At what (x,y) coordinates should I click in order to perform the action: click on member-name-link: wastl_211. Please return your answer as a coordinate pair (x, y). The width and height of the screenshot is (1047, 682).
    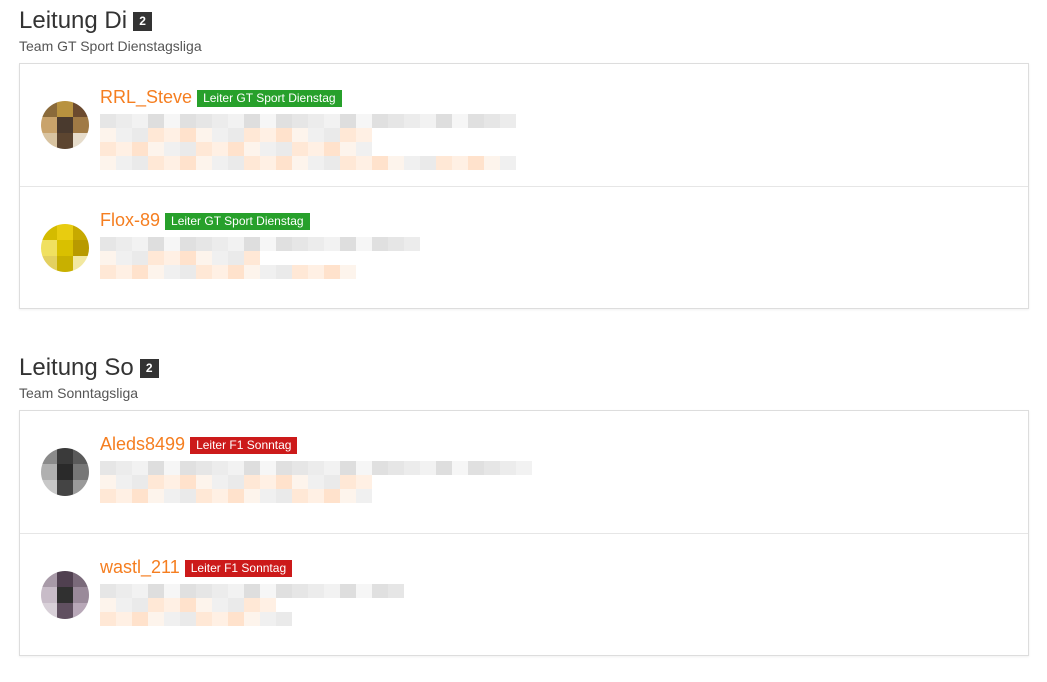
    Looking at the image, I should click on (140, 567).